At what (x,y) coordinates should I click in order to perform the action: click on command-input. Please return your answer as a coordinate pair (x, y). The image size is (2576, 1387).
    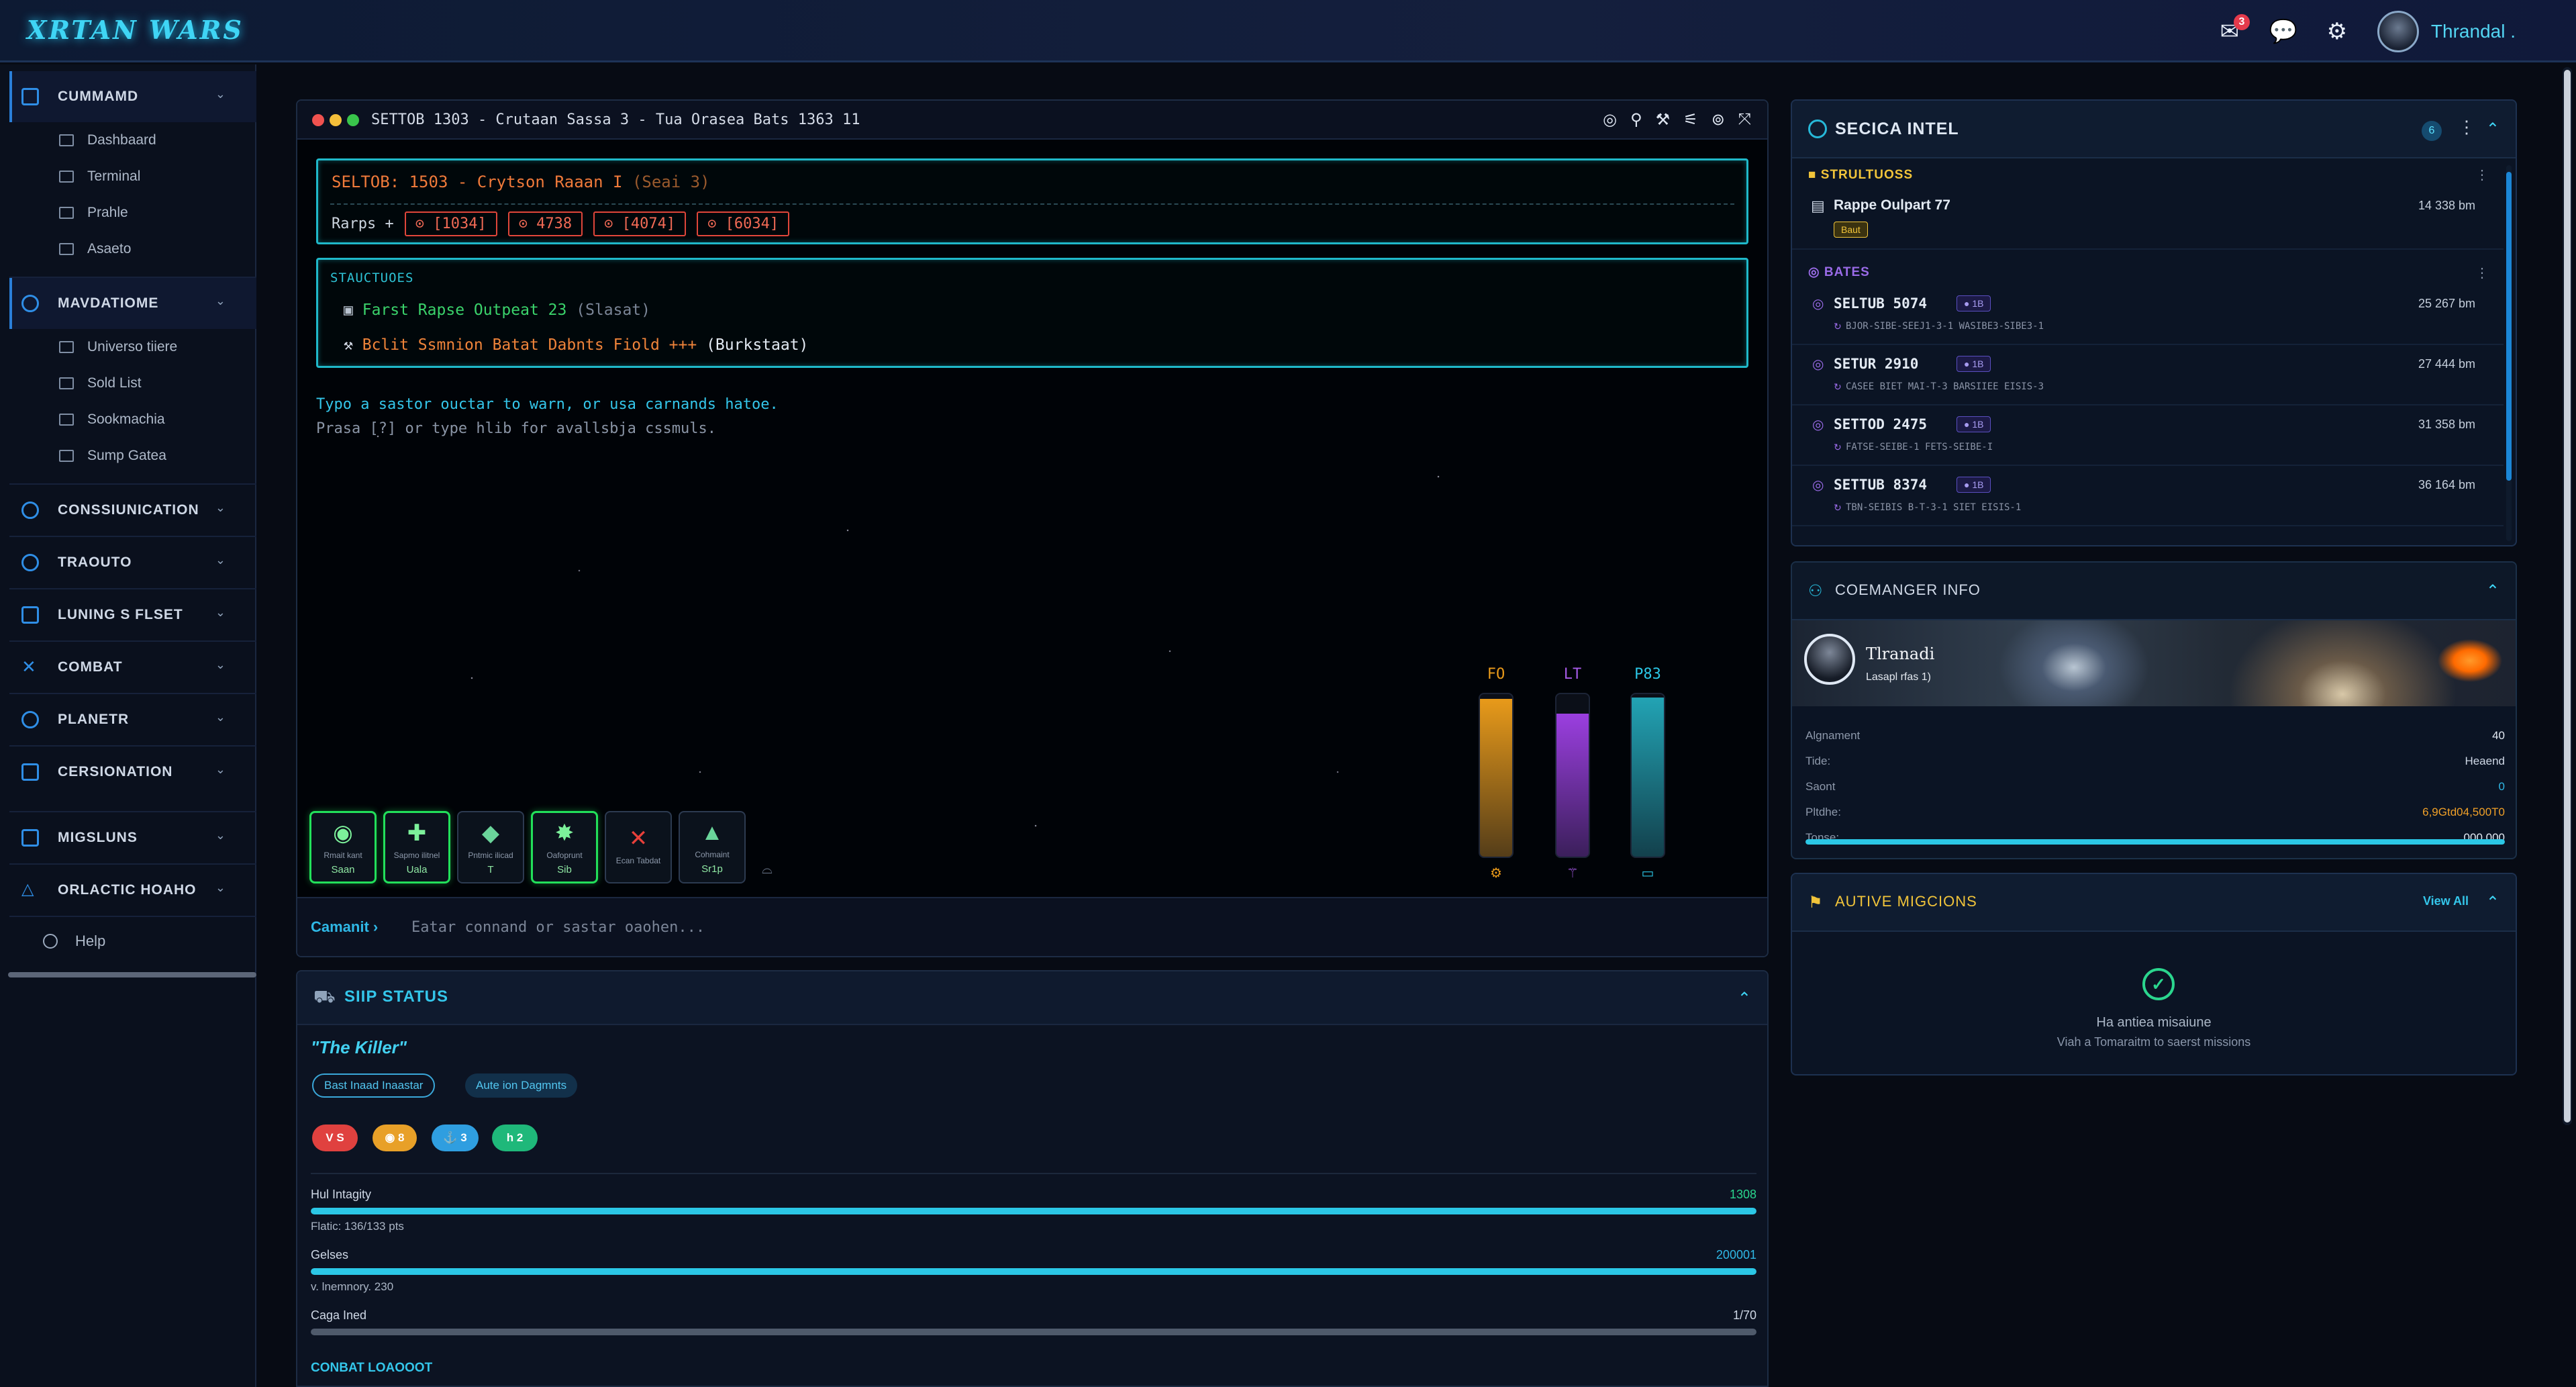
    Looking at the image, I should click on (1075, 927).